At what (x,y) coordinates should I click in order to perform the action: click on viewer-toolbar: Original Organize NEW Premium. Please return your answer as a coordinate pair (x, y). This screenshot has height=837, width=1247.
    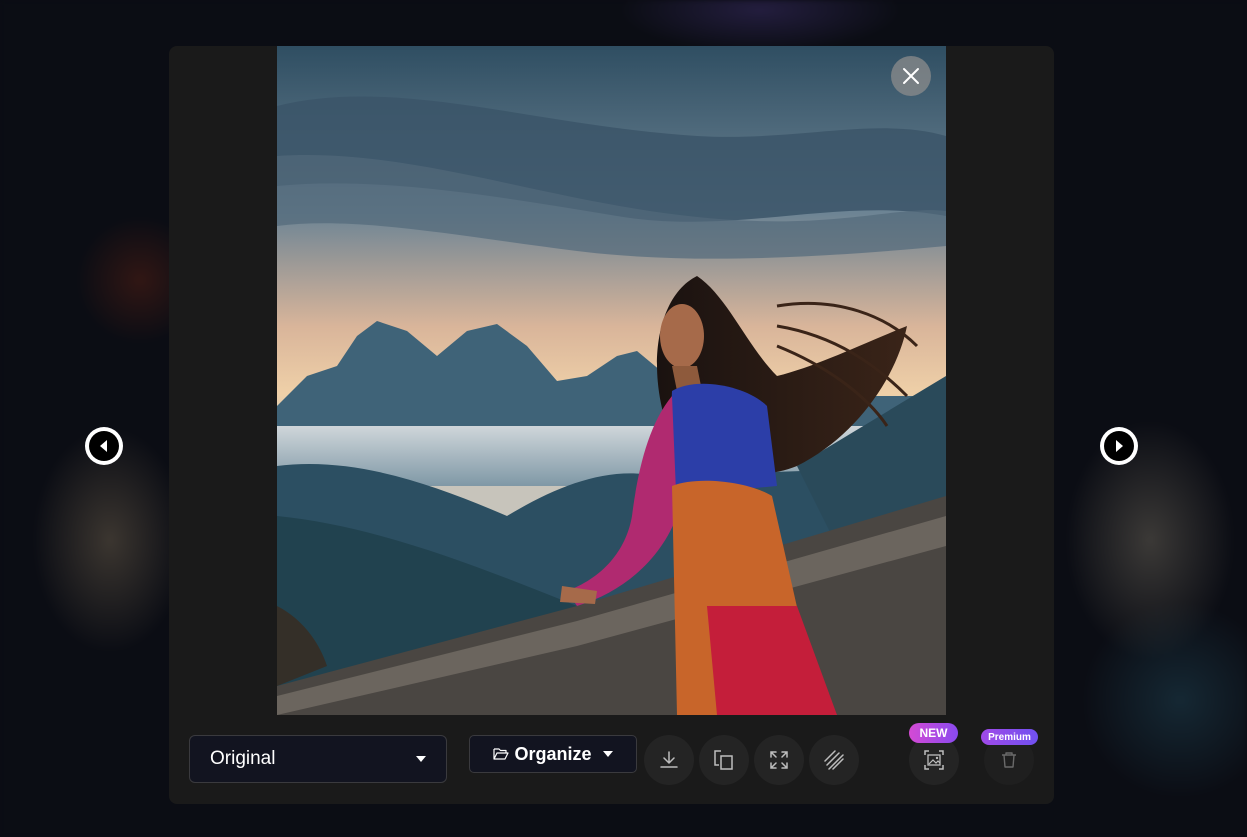
    Looking at the image, I should click on (611, 763).